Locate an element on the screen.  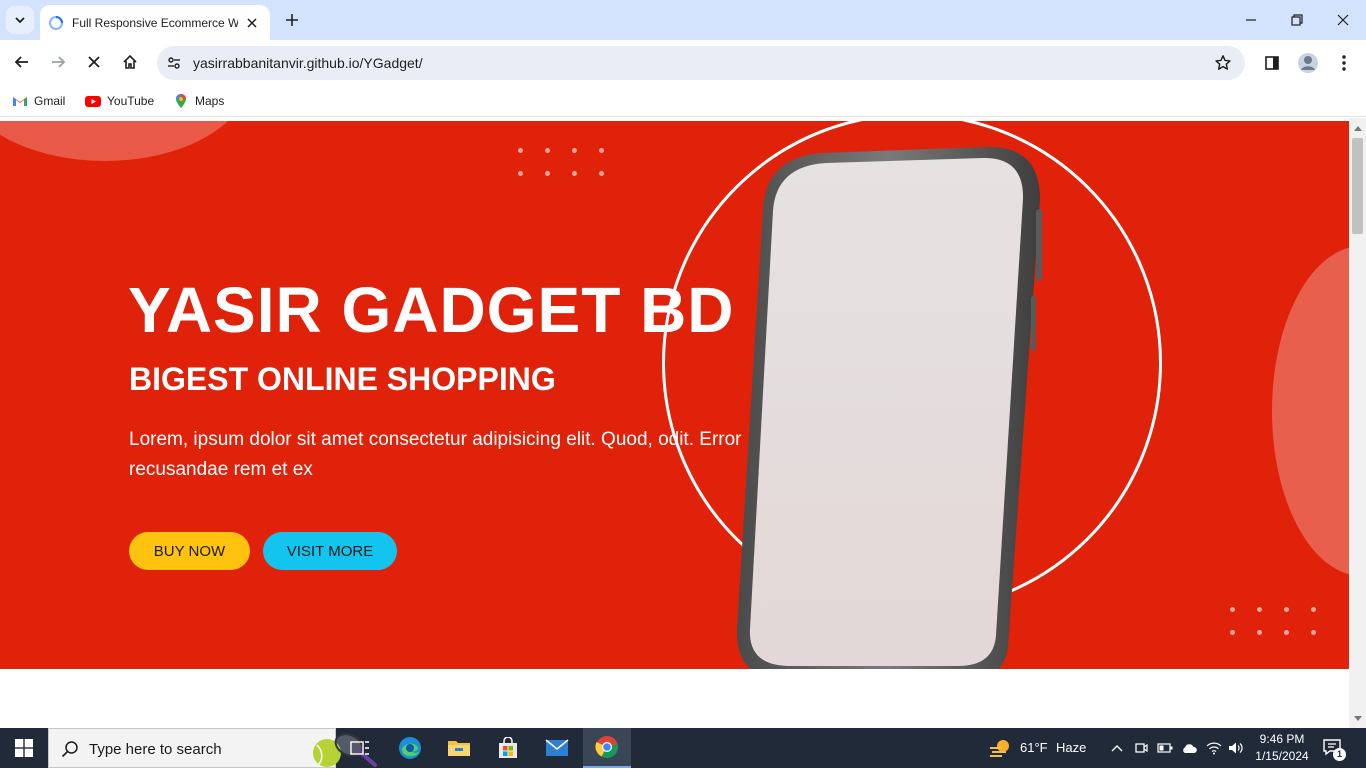
scroll-down-icon is located at coordinates (1357, 718).